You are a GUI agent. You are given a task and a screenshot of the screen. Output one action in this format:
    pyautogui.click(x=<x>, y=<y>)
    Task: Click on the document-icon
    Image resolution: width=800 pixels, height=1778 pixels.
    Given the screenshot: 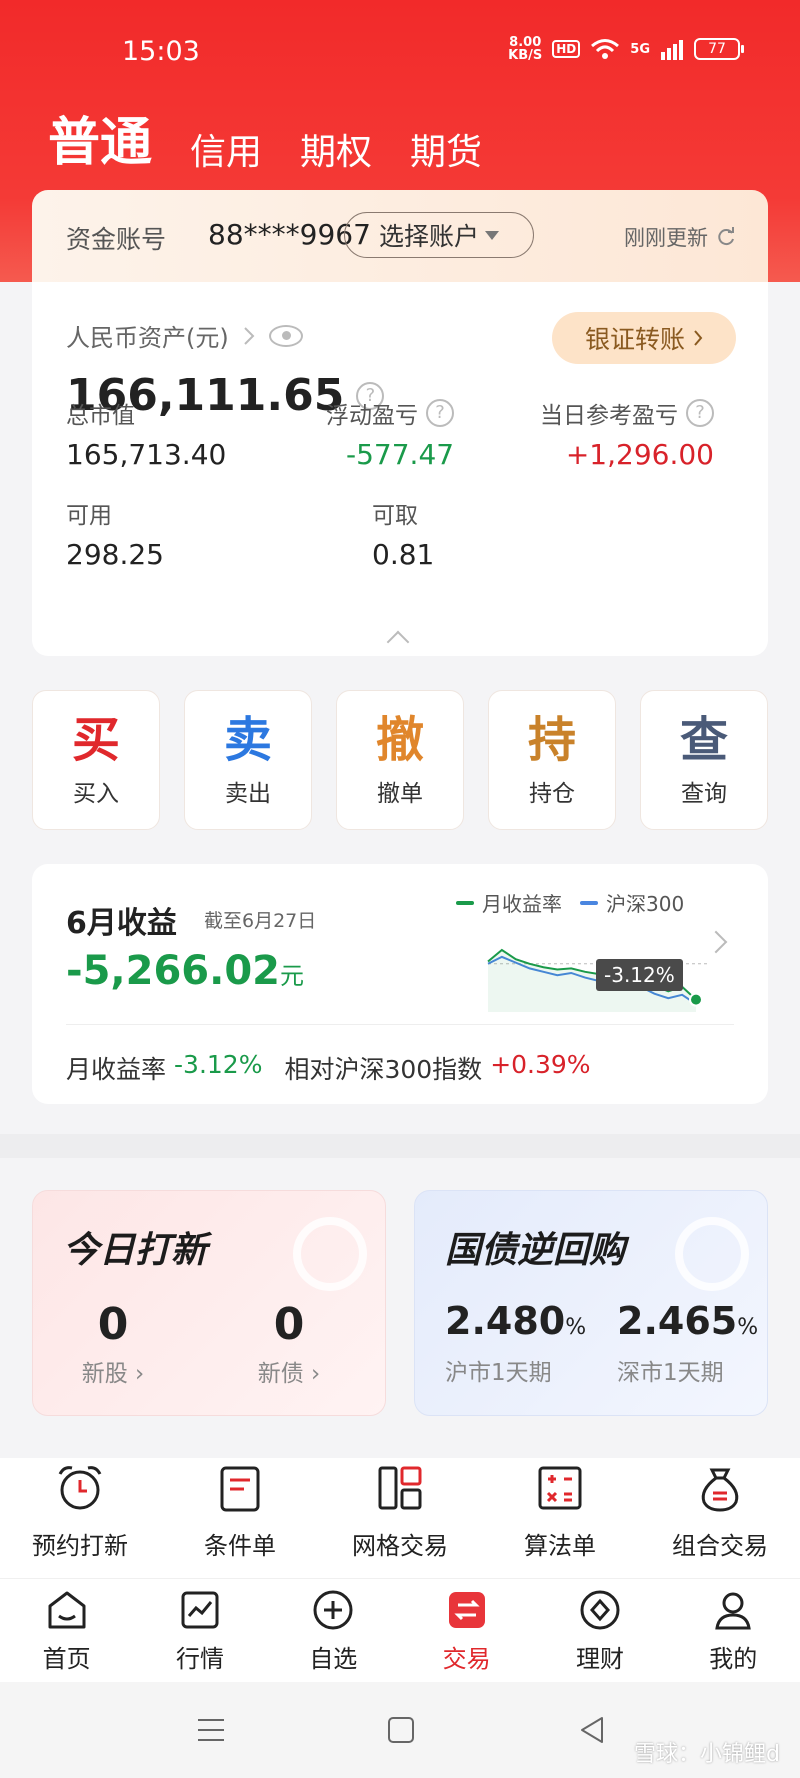 What is the action you would take?
    pyautogui.click(x=240, y=1488)
    